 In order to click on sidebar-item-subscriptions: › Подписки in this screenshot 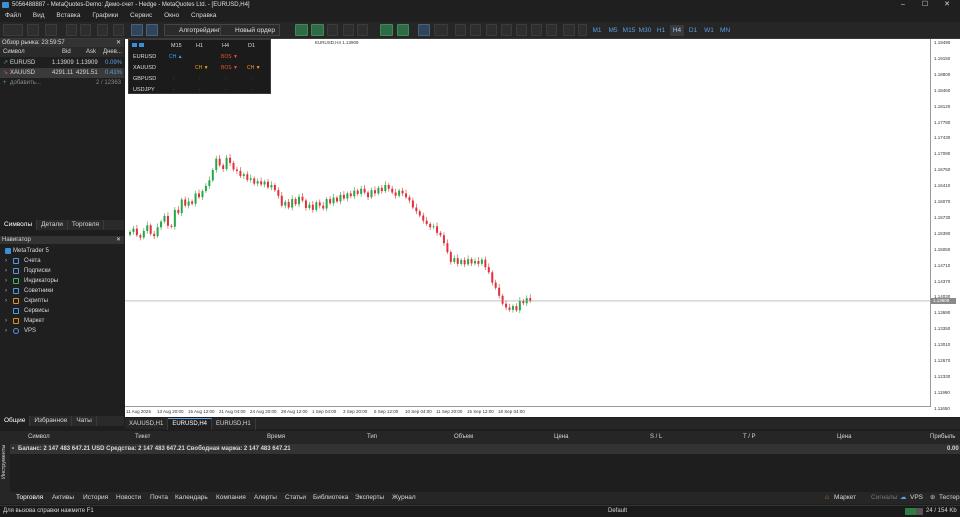, I will do `click(62, 271)`.